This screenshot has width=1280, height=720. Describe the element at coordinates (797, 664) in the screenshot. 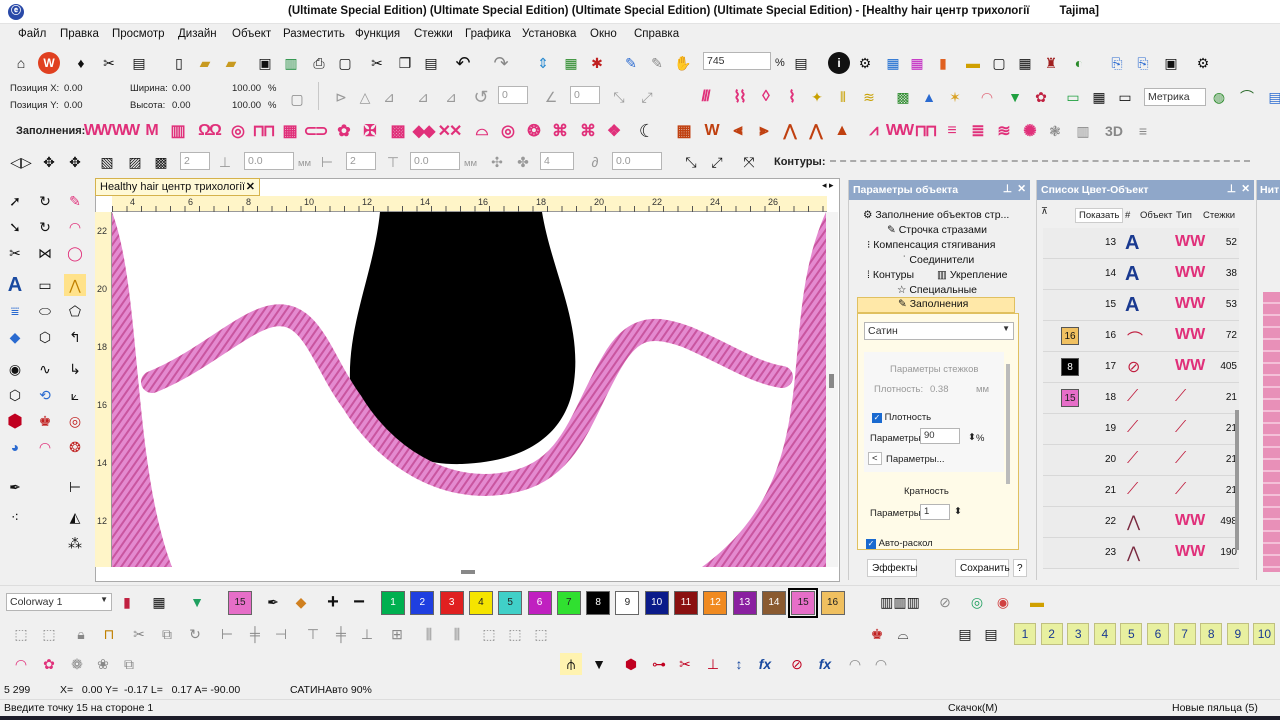

I see `no-stitch-icon: ⊘` at that location.